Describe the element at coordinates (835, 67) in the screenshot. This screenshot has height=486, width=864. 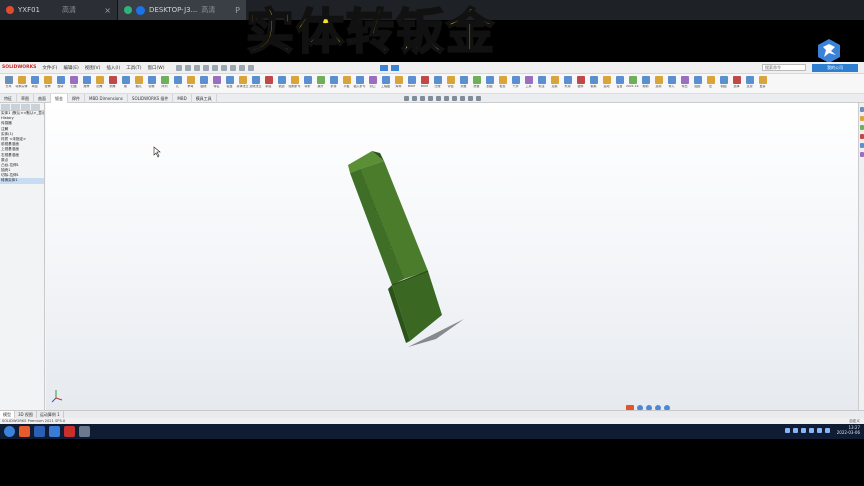
I see `company-button: 我的公司` at that location.